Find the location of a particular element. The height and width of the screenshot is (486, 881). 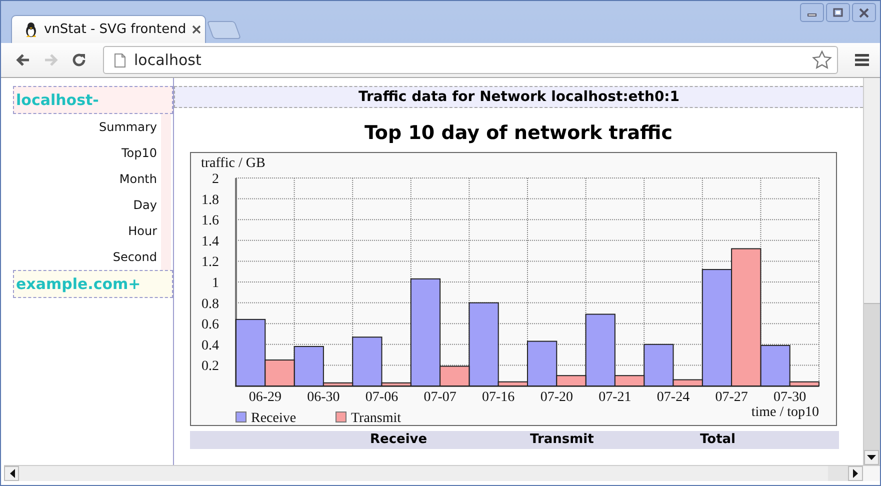

tick-label: 06-30 is located at coordinates (323, 397).